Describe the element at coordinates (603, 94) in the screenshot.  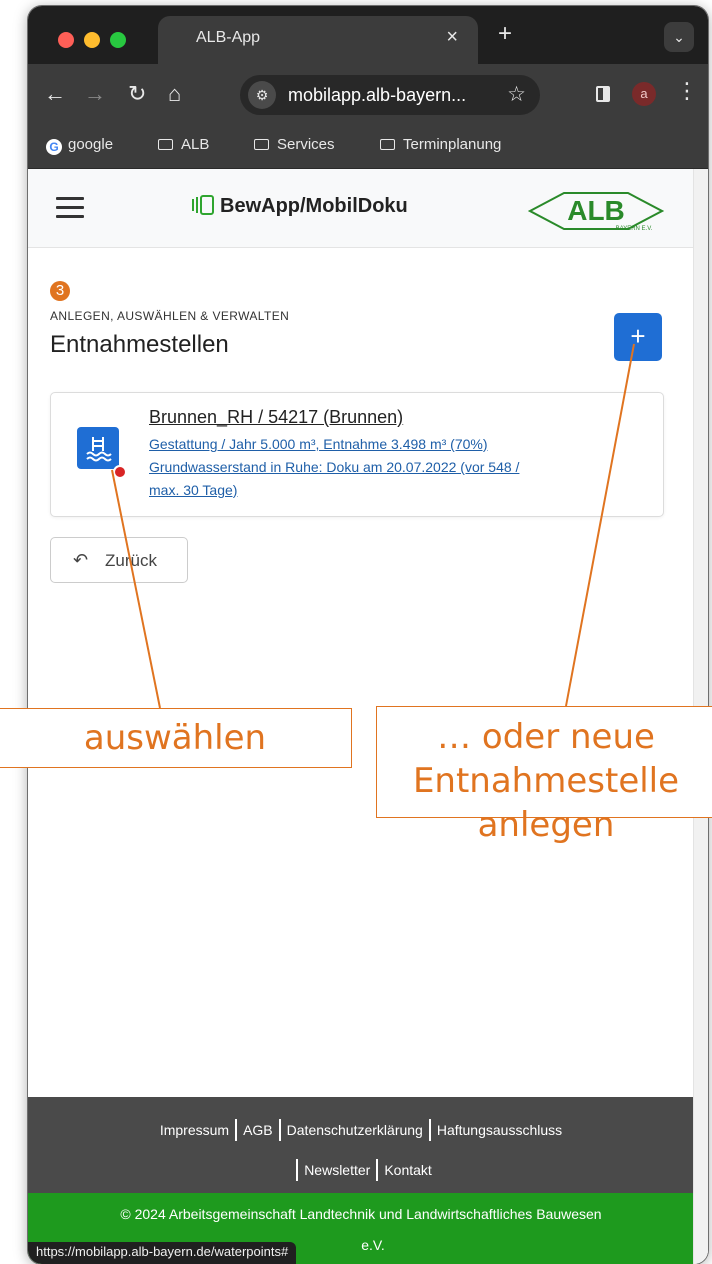
I see `side-panel-icon` at that location.